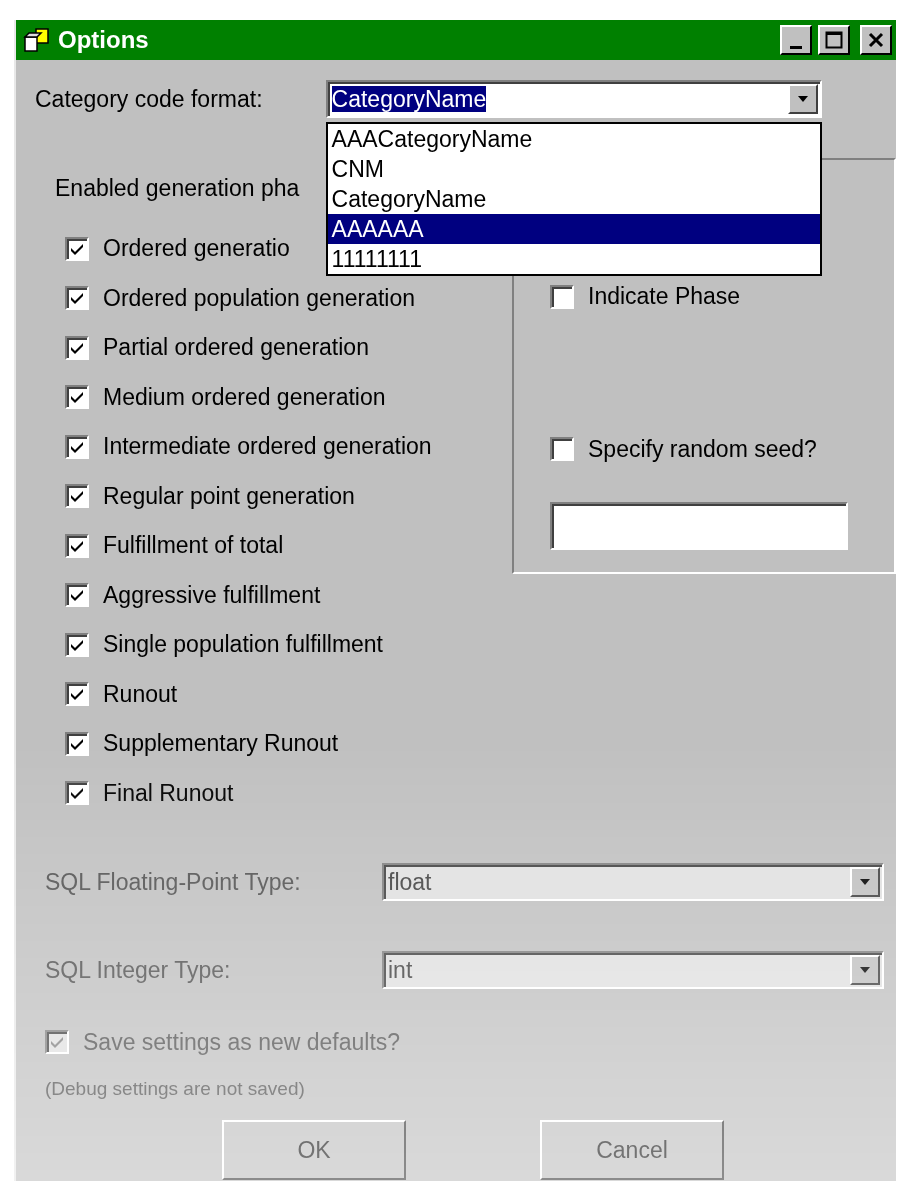  I want to click on section-label: Enabled generation pha, so click(177, 188).